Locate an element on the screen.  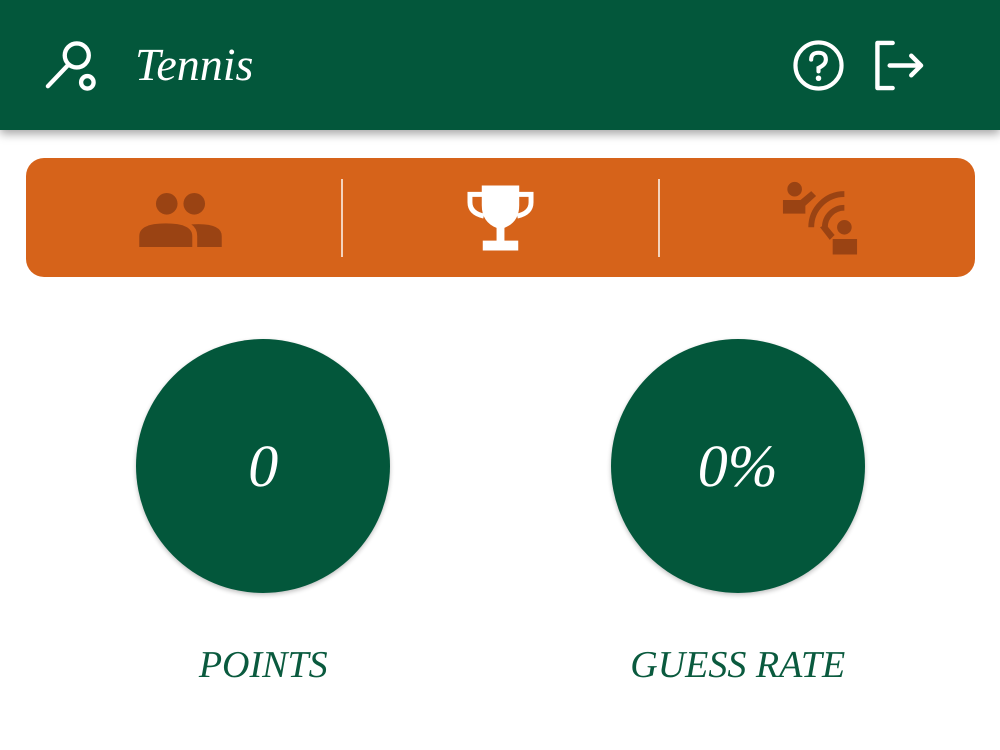
stat-label: GUESS RATE is located at coordinates (738, 666).